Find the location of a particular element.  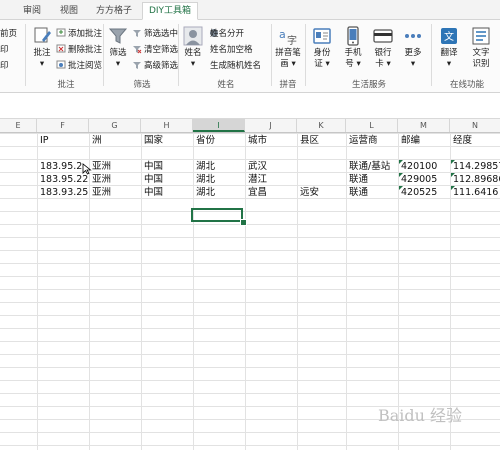

mouse-cursor-icon is located at coordinates (87, 169).